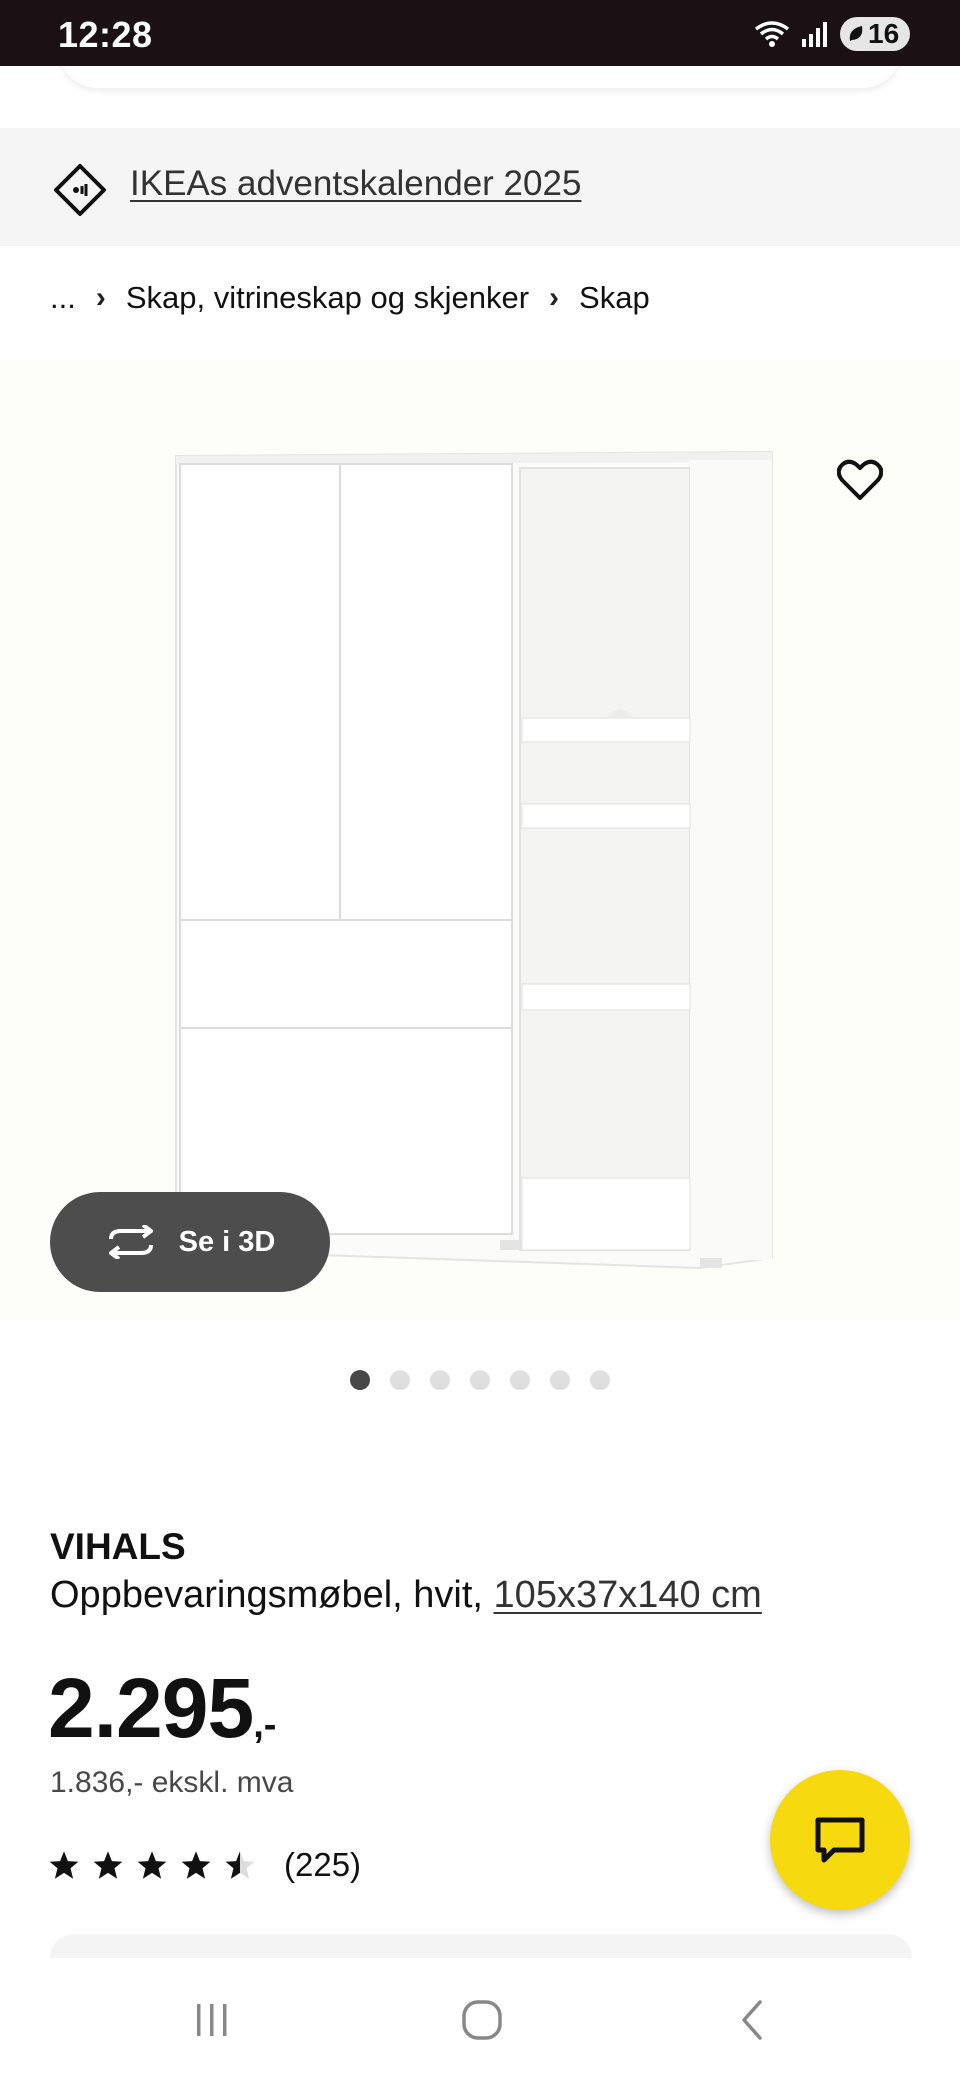 The height and width of the screenshot is (2080, 960). I want to click on rating-stars, so click(152, 1865).